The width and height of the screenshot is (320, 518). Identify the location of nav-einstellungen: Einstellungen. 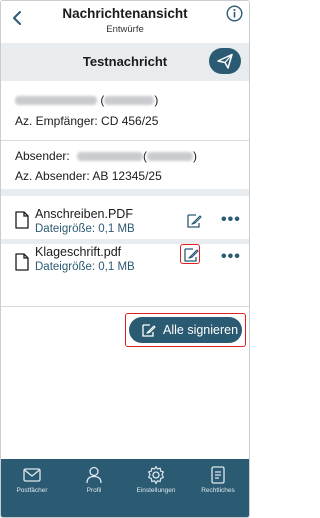
(156, 488).